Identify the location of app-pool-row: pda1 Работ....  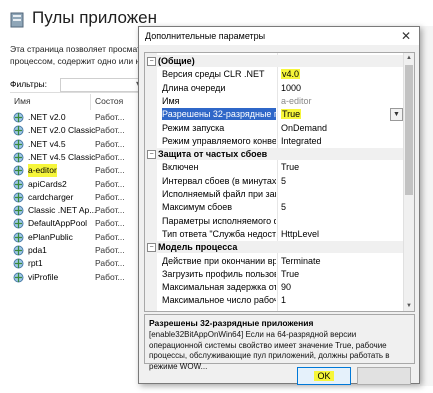
(75, 250).